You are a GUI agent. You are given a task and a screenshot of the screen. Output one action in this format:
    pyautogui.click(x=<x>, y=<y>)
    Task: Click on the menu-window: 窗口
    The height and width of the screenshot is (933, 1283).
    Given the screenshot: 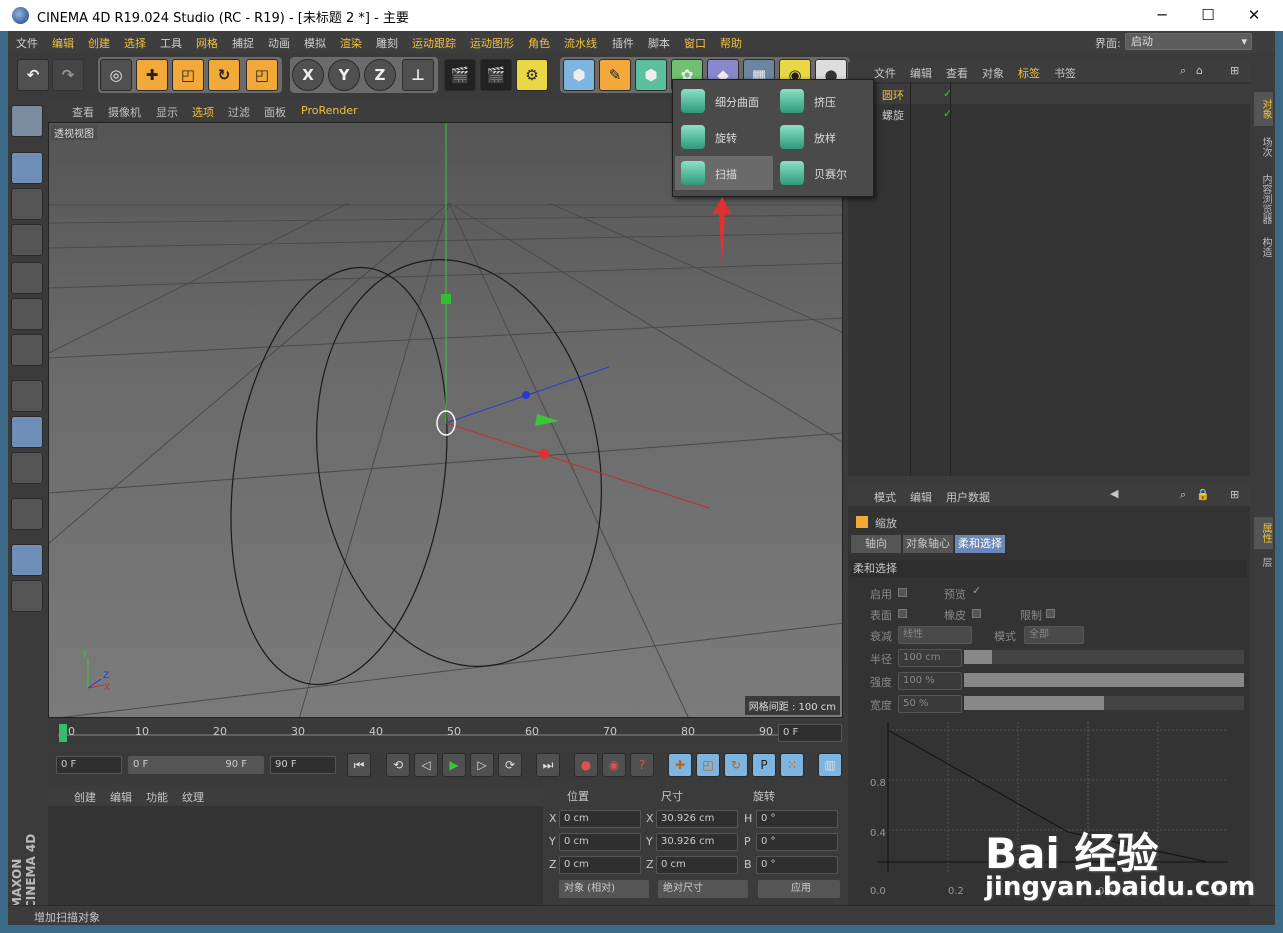 What is the action you would take?
    pyautogui.click(x=695, y=43)
    